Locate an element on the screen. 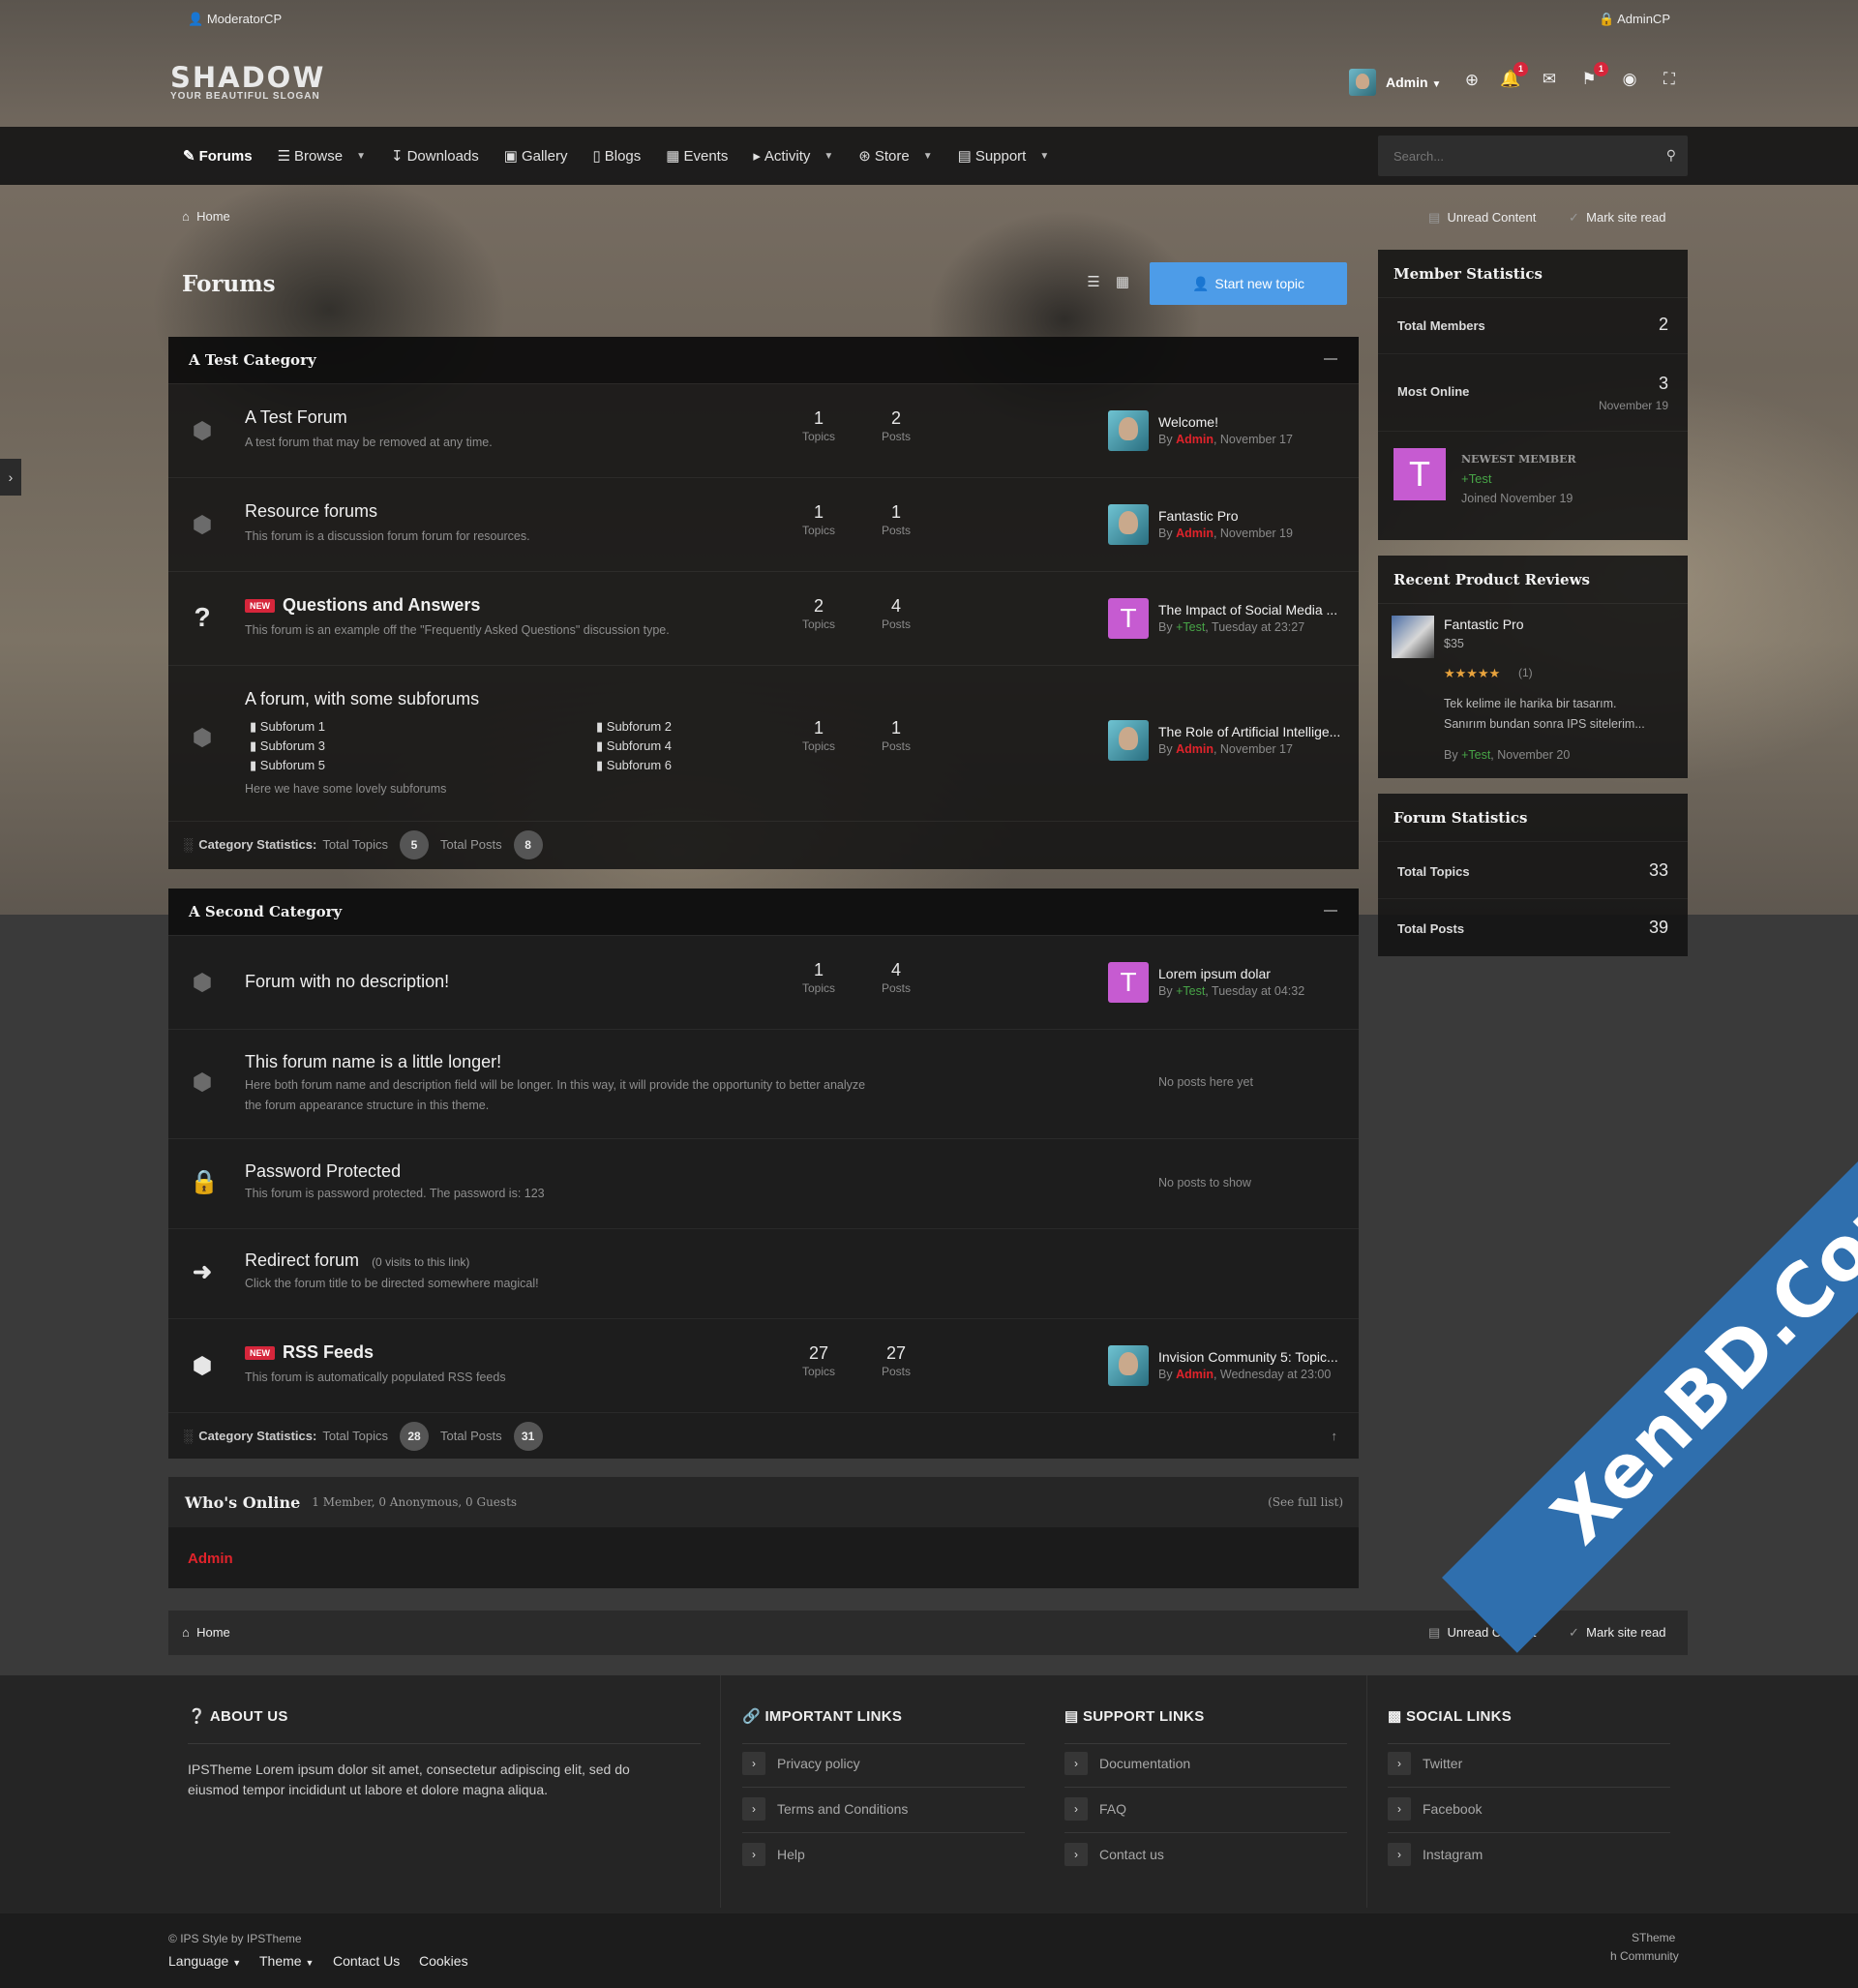 The image size is (1858, 1988). last-post-title: Fantastic Pro is located at coordinates (1255, 516).